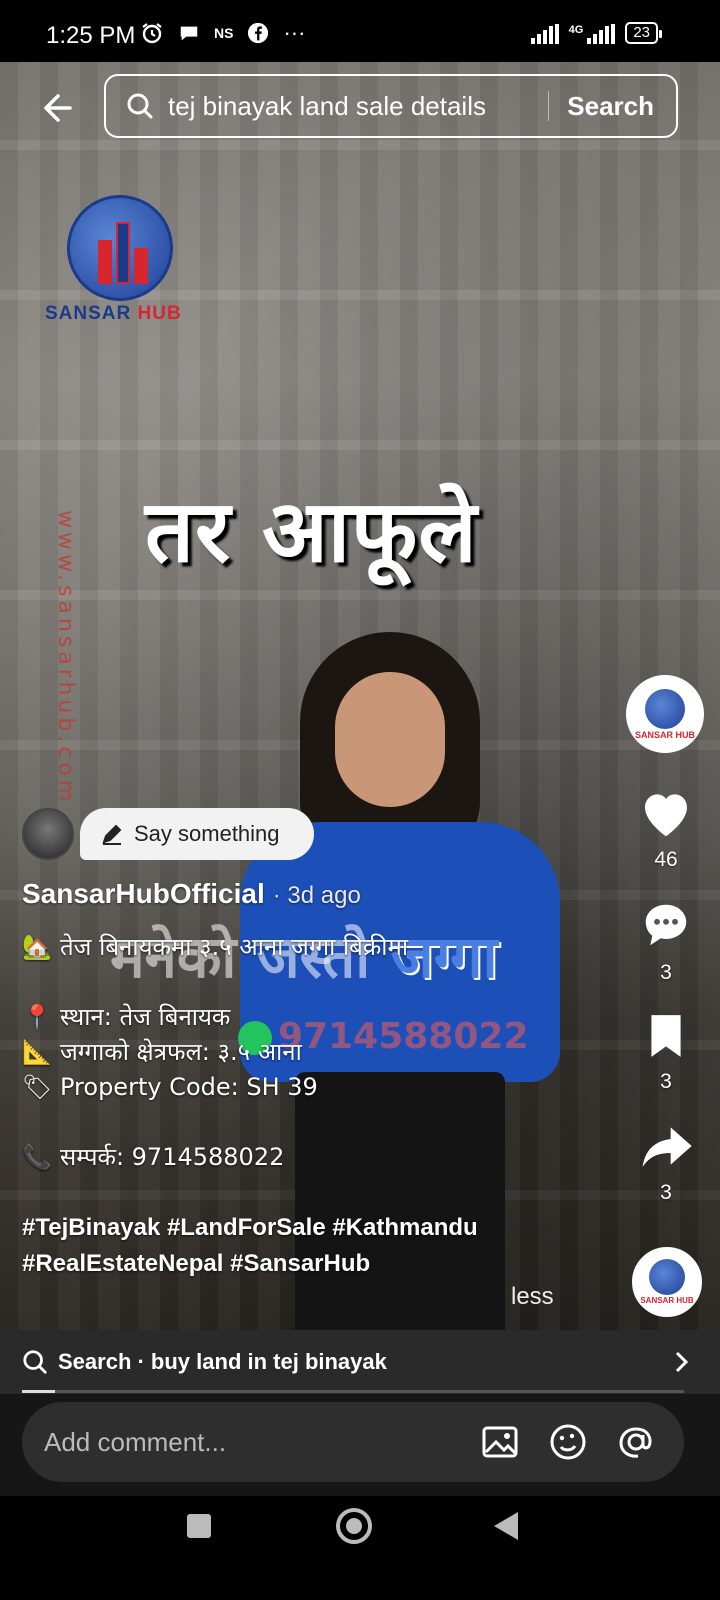 The image size is (720, 1600). I want to click on caption-area: 📐 जग्गाको क्षेत्रफल: ३.५ आना, so click(312, 1052).